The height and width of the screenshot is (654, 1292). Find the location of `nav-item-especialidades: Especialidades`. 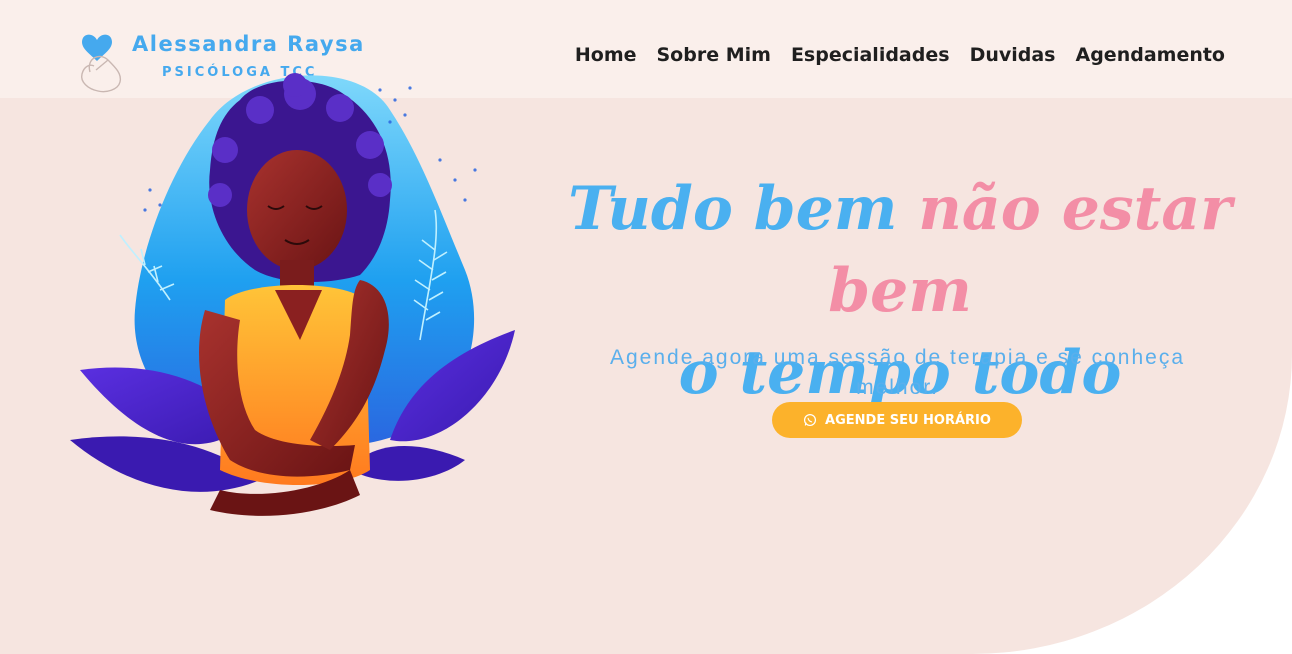

nav-item-especialidades: Especialidades is located at coordinates (870, 55).